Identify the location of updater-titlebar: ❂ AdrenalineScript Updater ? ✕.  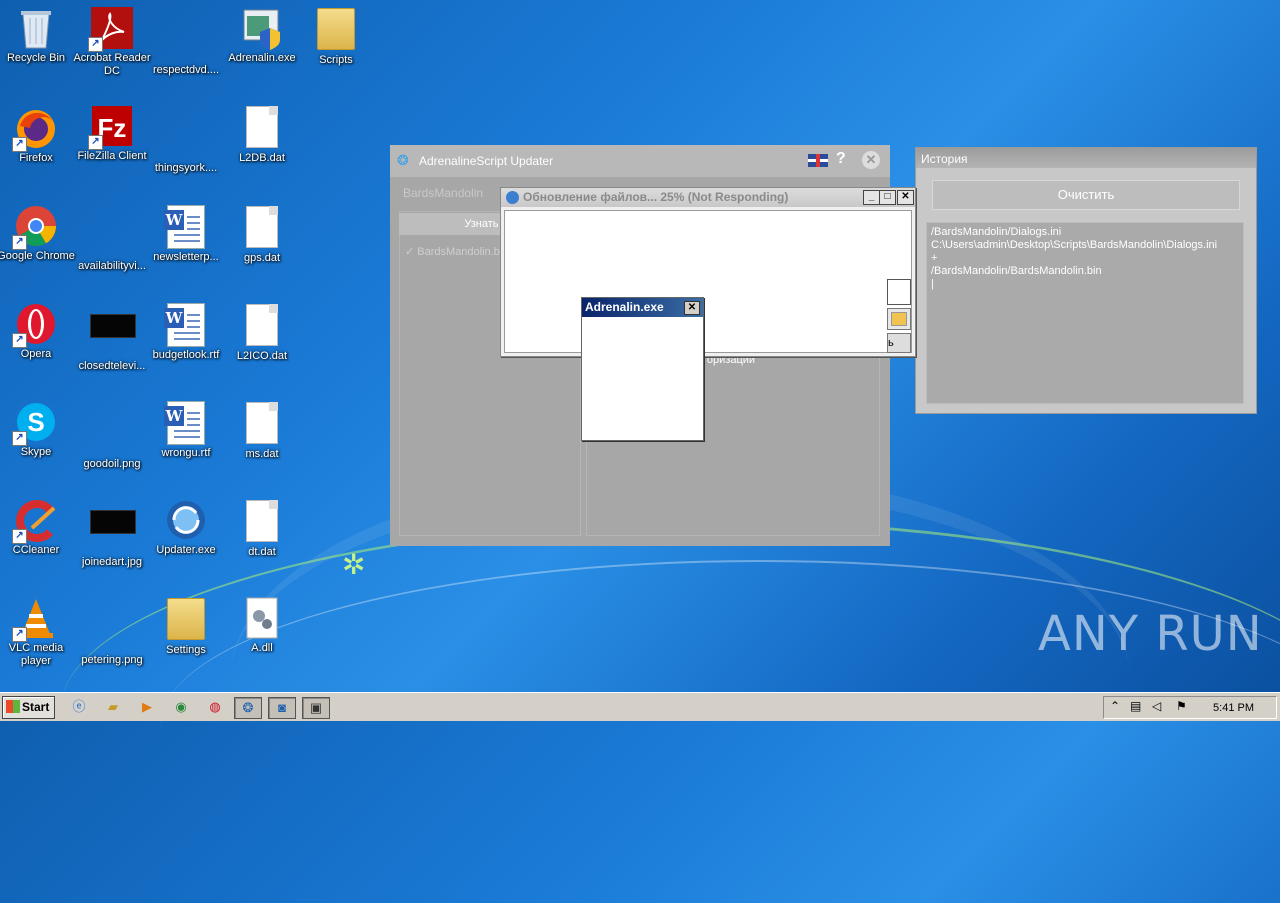
(640, 161).